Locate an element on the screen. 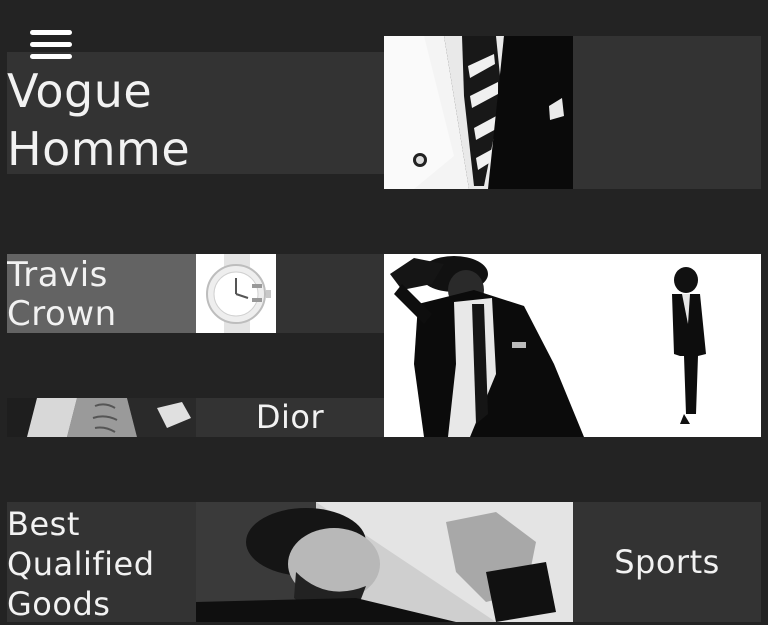  travis-crown-tile: Travis Crown is located at coordinates (195, 293).